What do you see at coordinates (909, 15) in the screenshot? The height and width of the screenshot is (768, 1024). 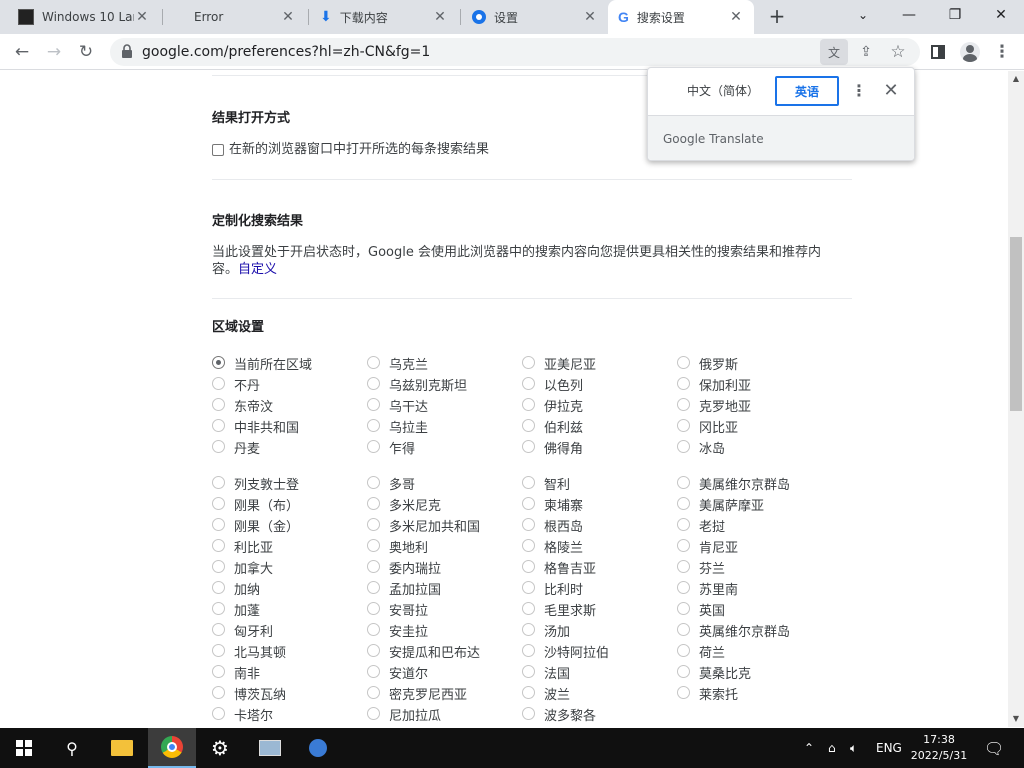 I see `minimize-button: —` at bounding box center [909, 15].